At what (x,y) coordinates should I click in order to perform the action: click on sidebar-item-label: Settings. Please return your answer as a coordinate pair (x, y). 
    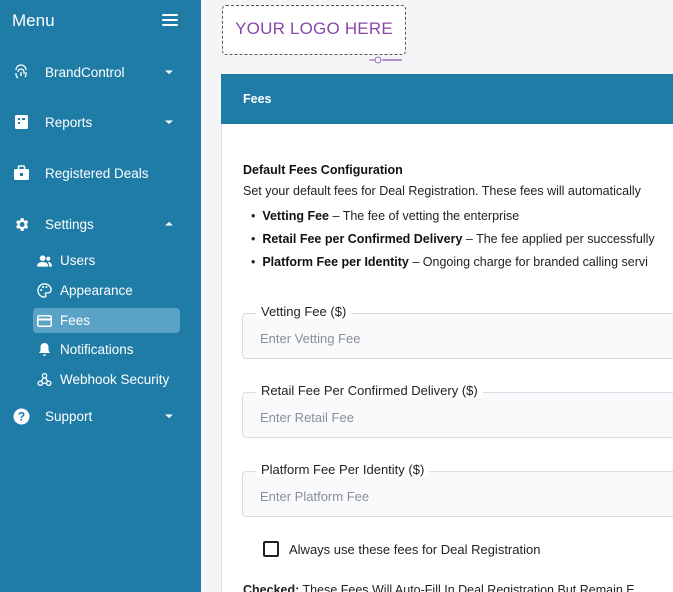
    Looking at the image, I should click on (69, 224).